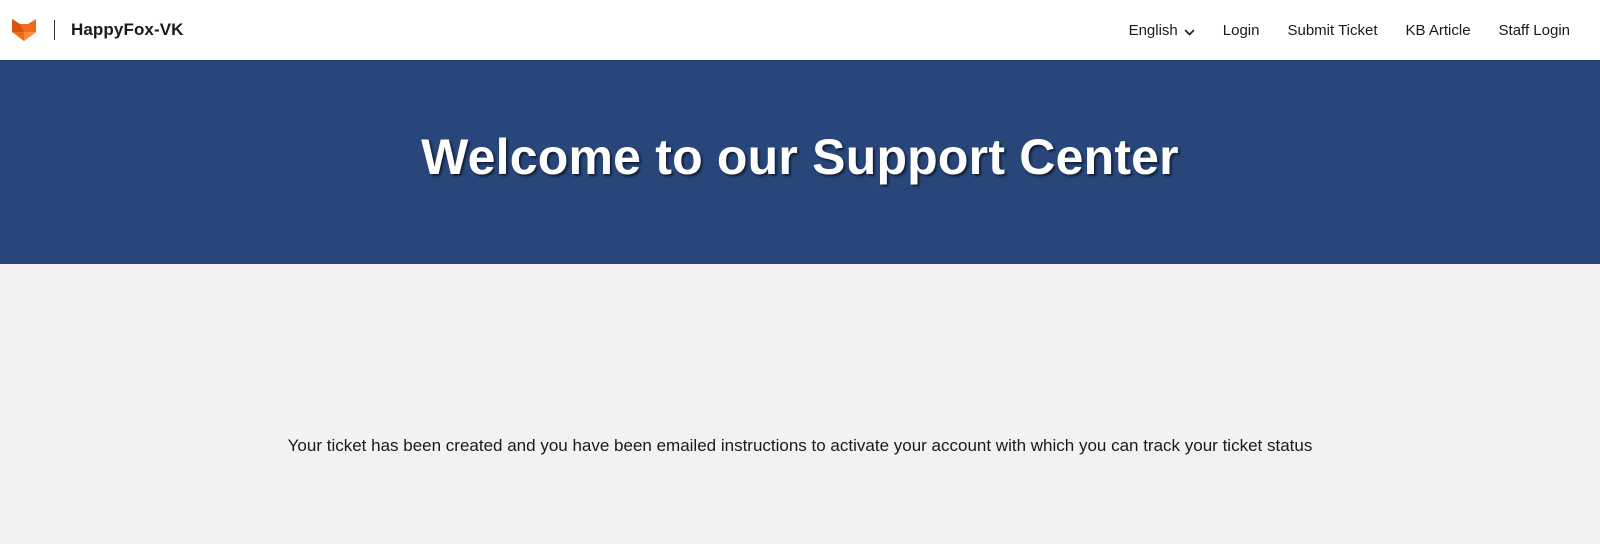 This screenshot has height=544, width=1600. Describe the element at coordinates (127, 30) in the screenshot. I see `brand-name: HappyFox-VK` at that location.